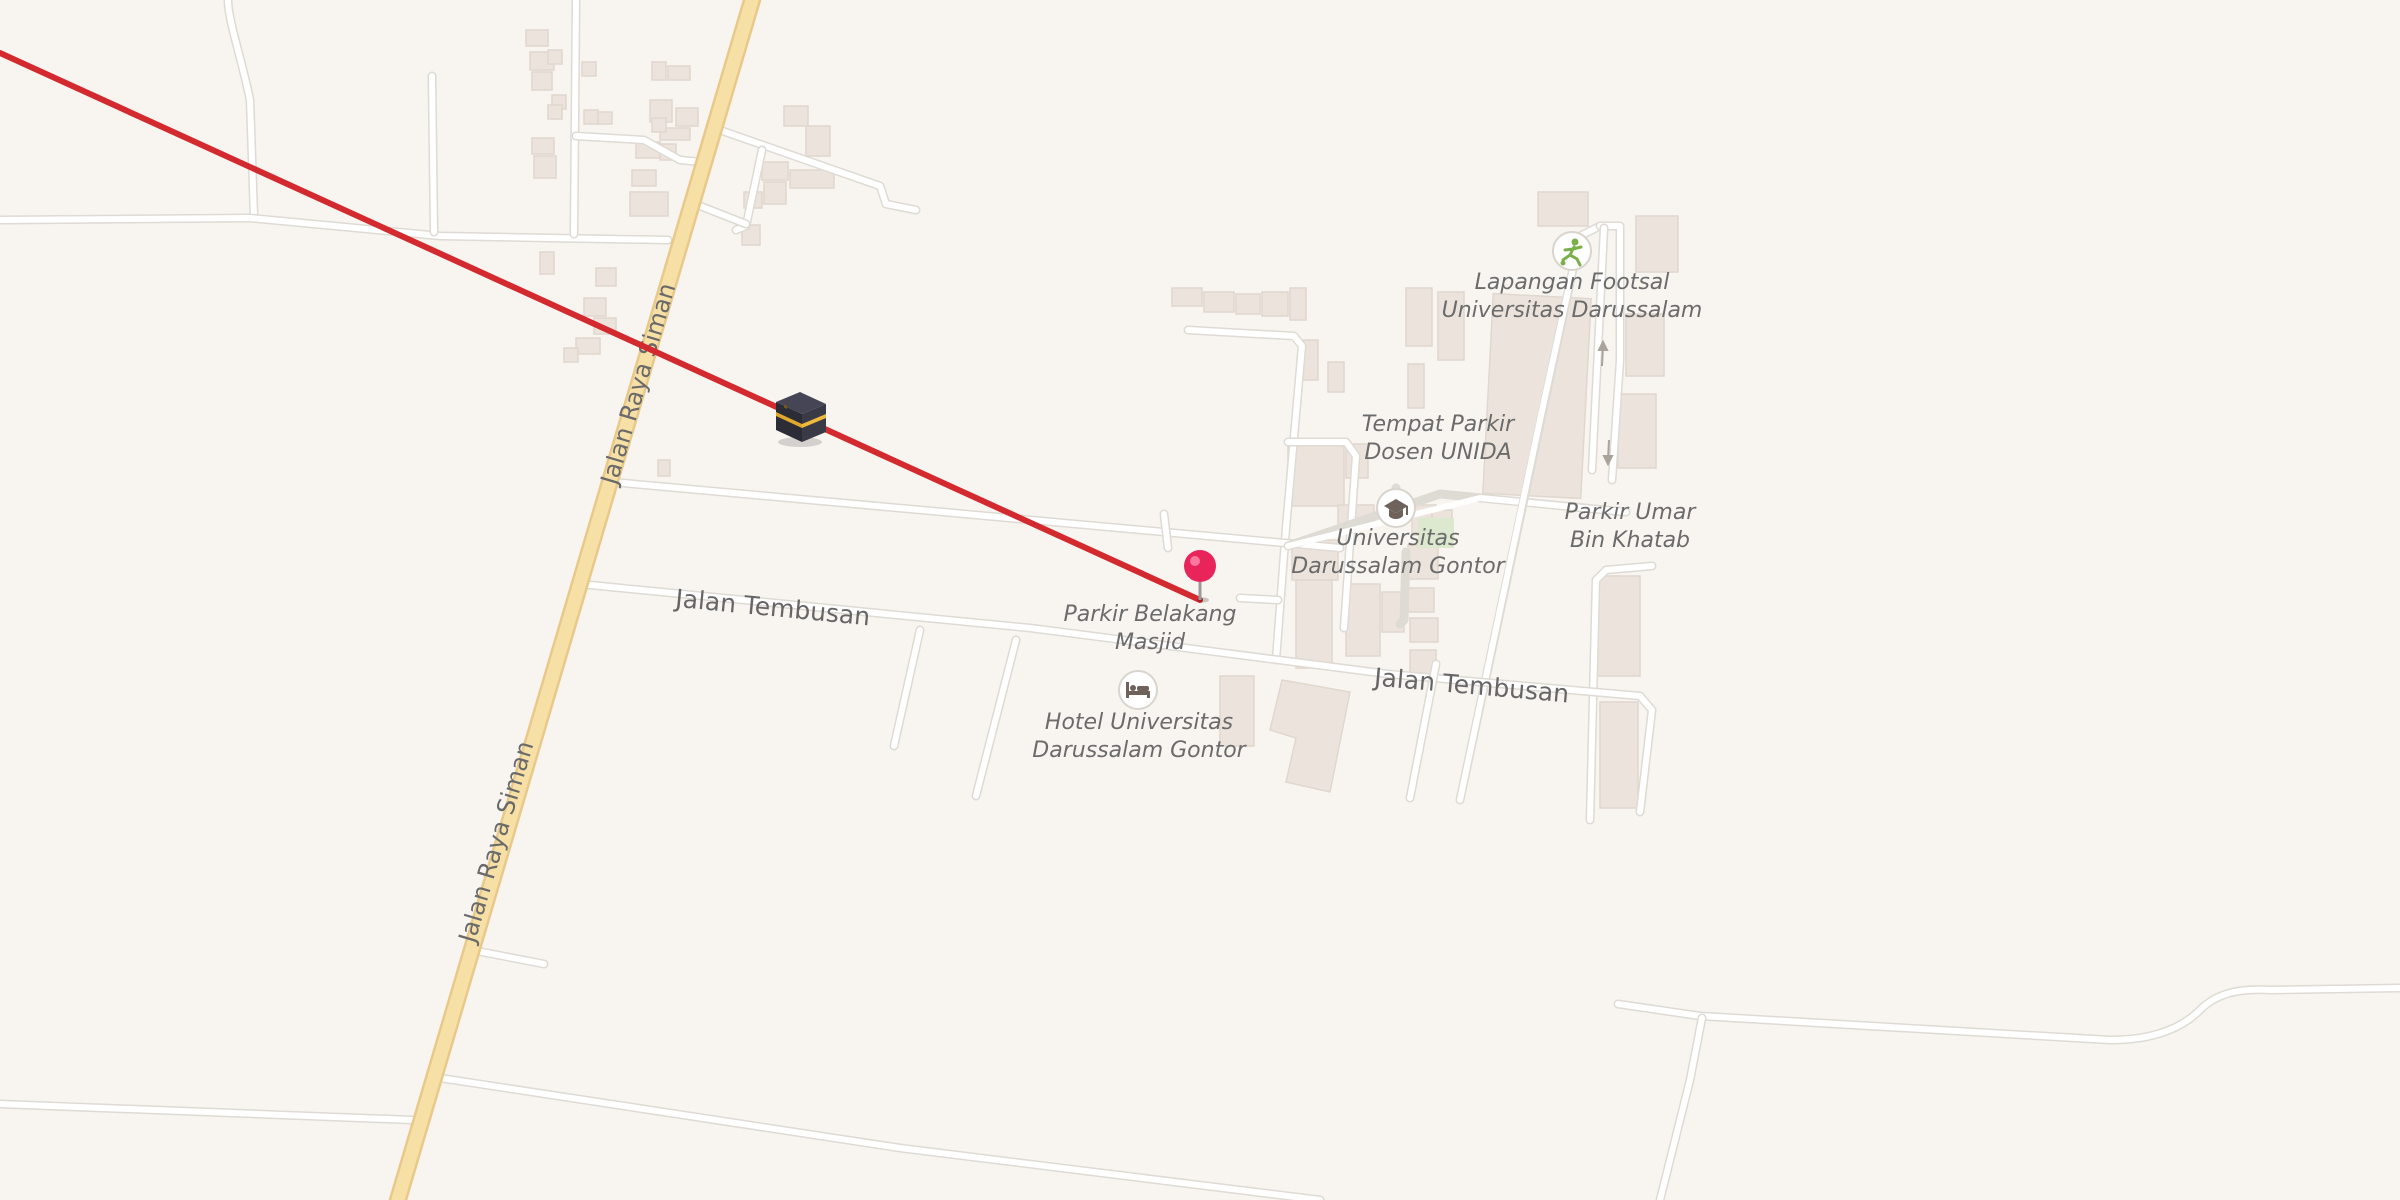  Describe the element at coordinates (1572, 310) in the screenshot. I see `poi-footsal-line2: Universitas Darussalam` at that location.